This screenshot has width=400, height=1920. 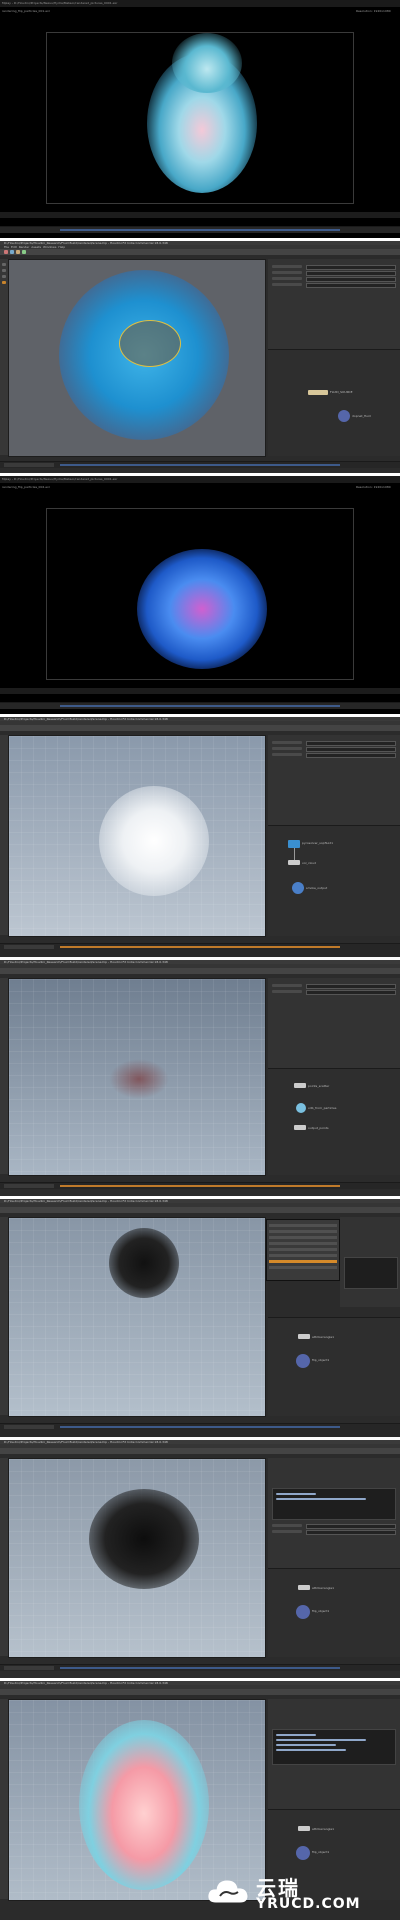 I want to click on select-tool-icon, so click(x=4, y=264).